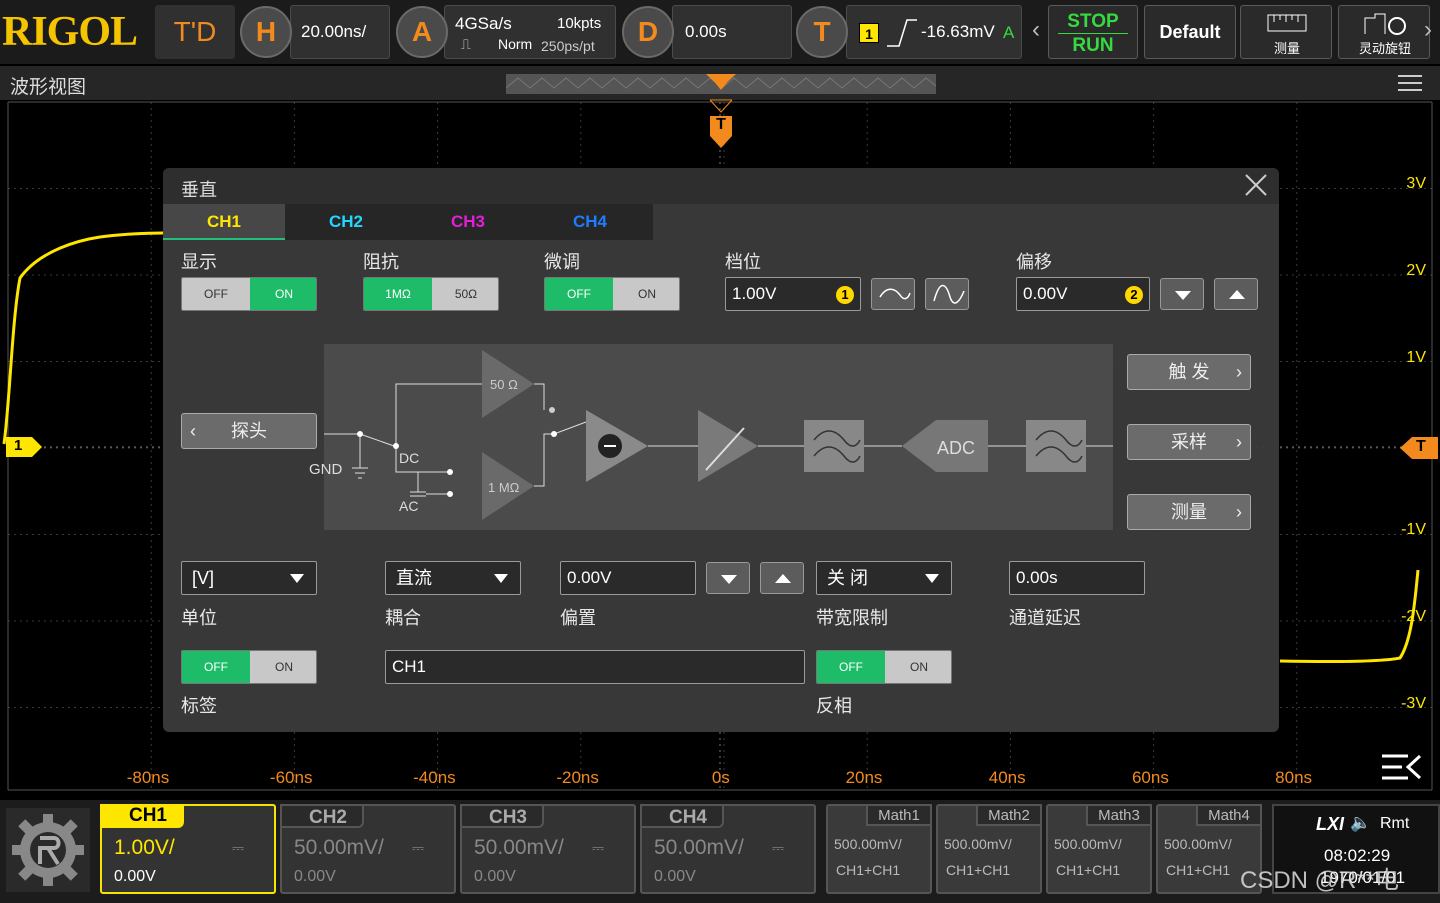 The width and height of the screenshot is (1440, 903). I want to click on invert-toggle: OFF ON, so click(884, 667).